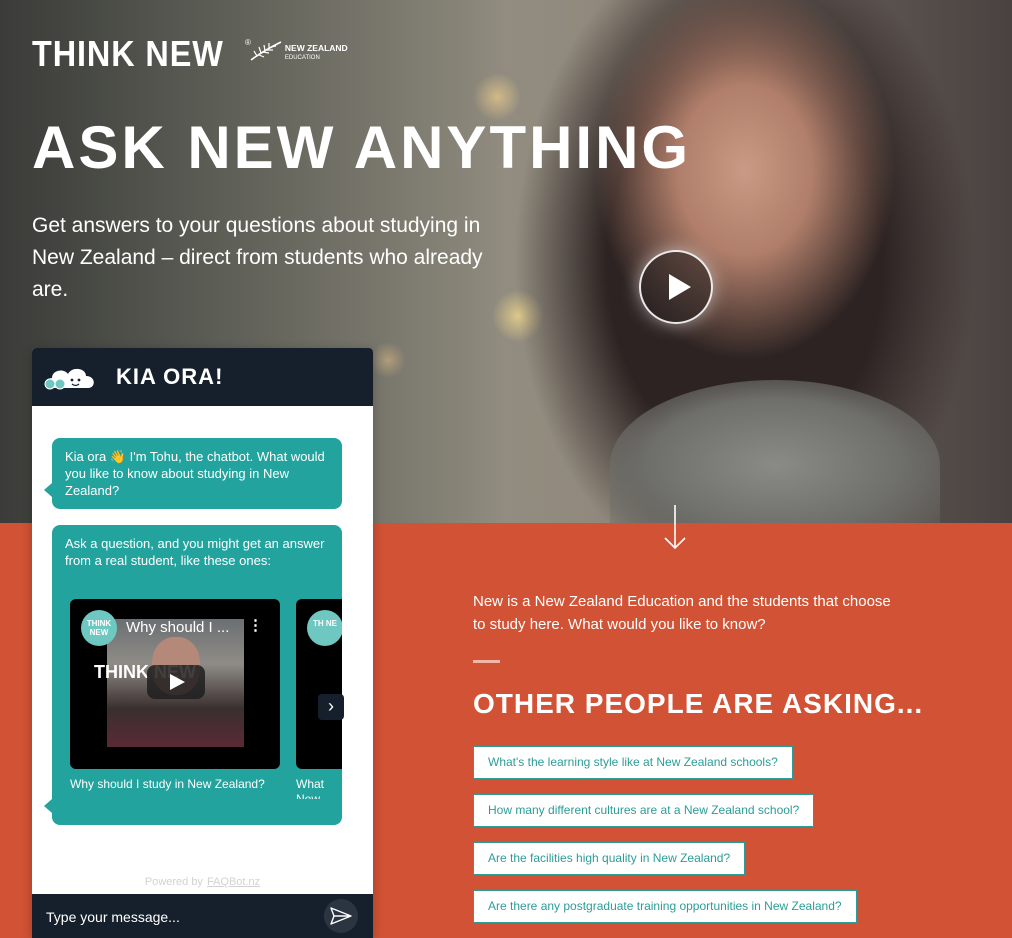 The height and width of the screenshot is (938, 1012). I want to click on send-icon, so click(341, 916).